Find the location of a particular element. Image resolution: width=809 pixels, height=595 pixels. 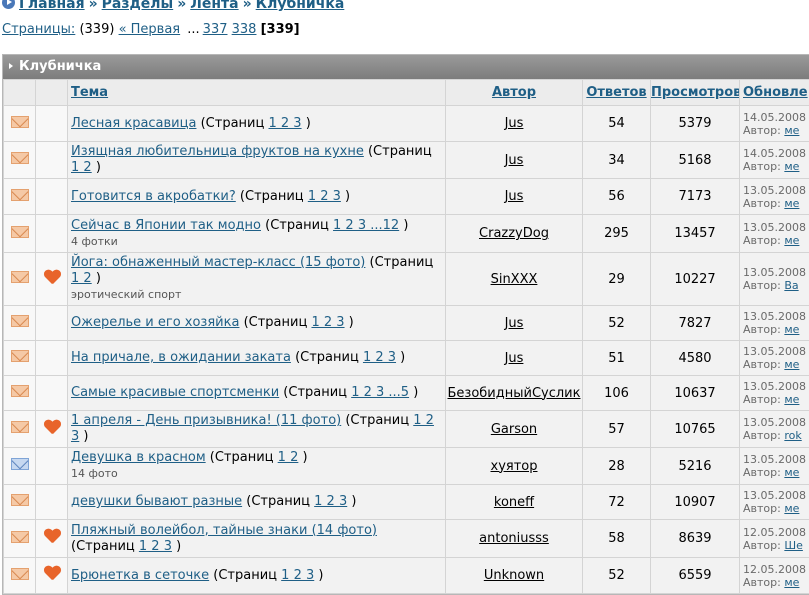

topic-link: Девушка в красном is located at coordinates (138, 457).